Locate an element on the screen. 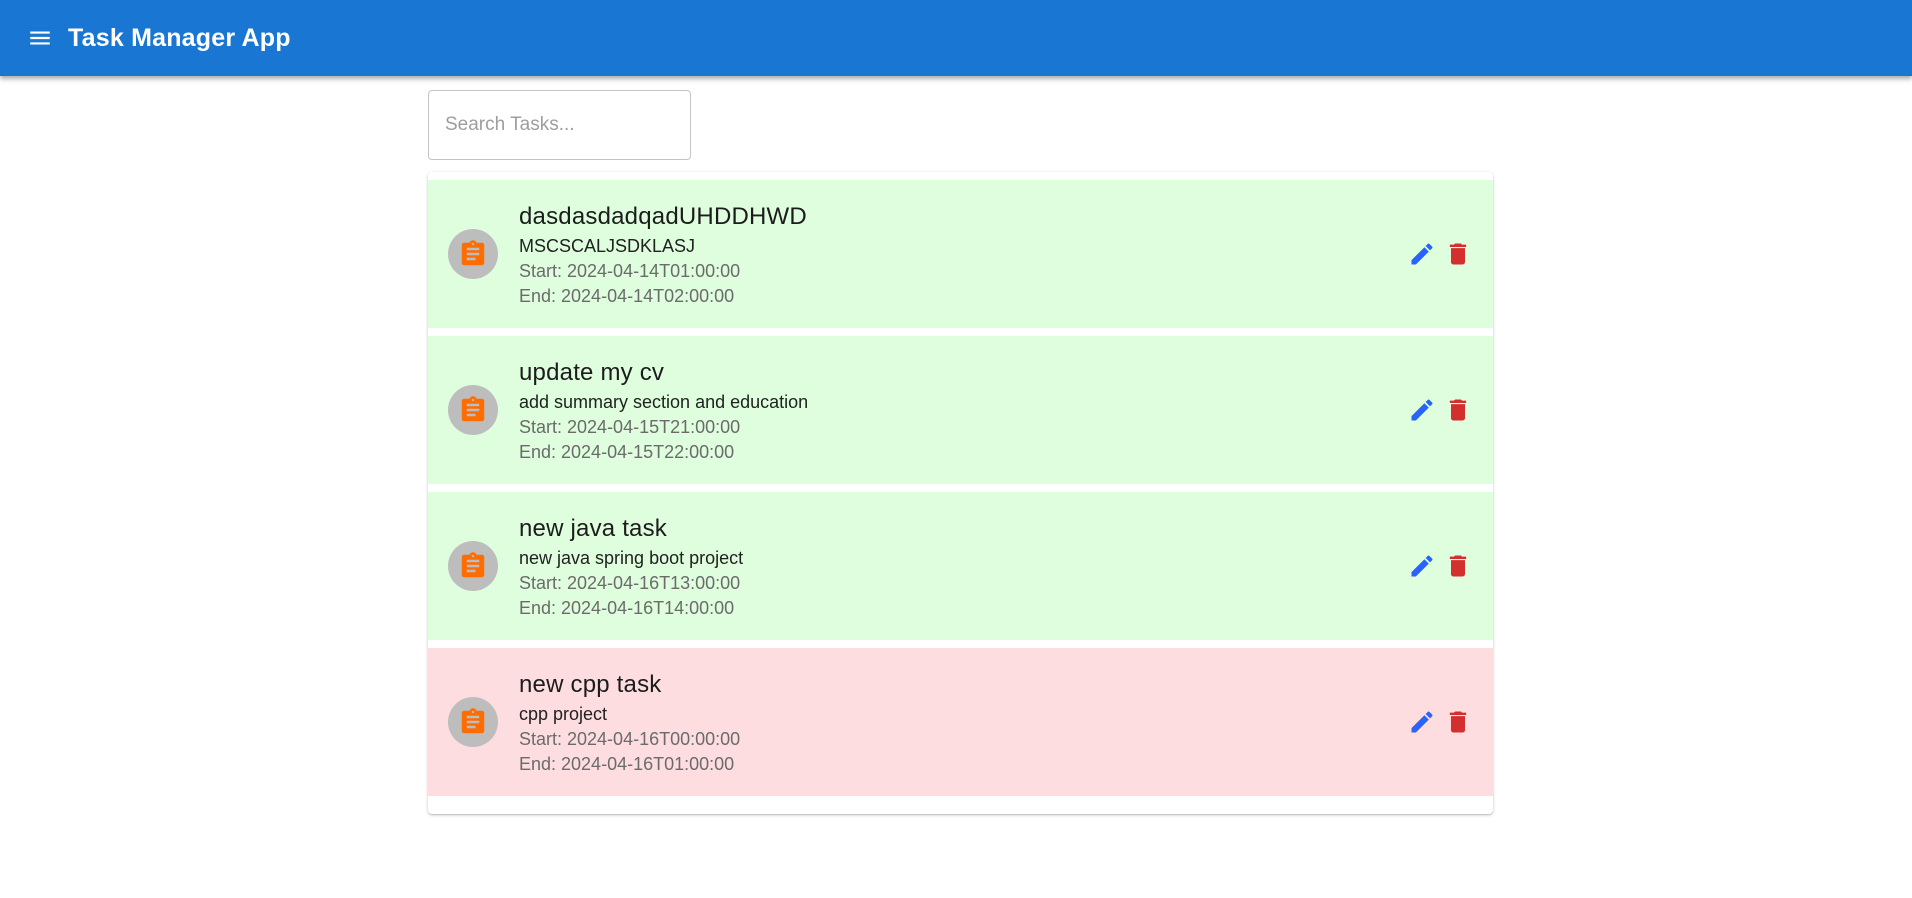  task-end-time: End: 2024-04-15T22:00:00 is located at coordinates (627, 451).